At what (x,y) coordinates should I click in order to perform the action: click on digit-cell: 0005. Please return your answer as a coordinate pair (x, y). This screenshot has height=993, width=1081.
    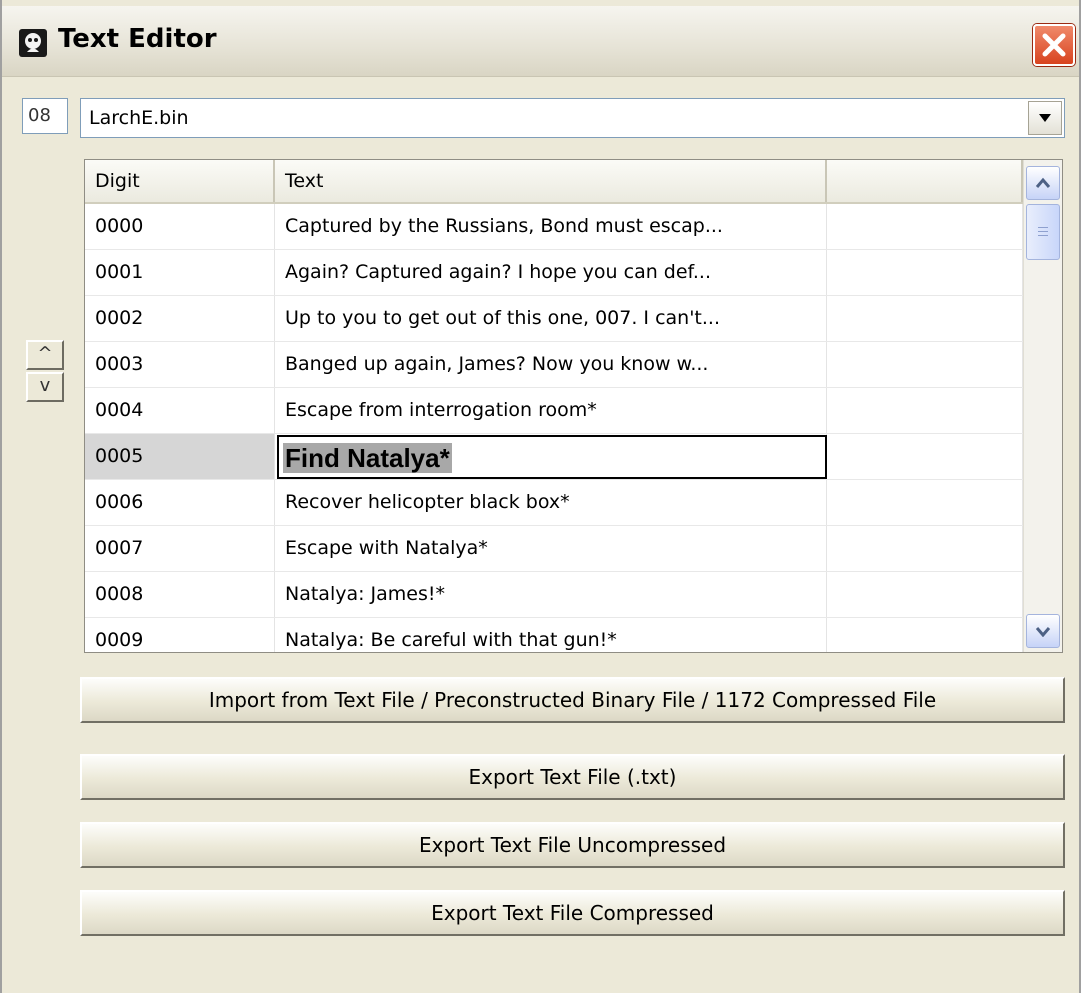
    Looking at the image, I should click on (180, 456).